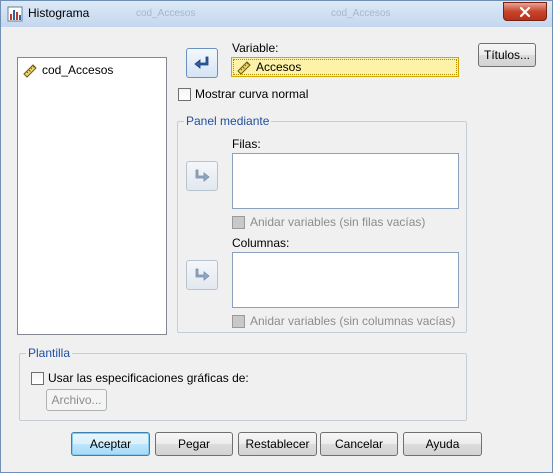 The image size is (553, 473). I want to click on app-icon, so click(15, 14).